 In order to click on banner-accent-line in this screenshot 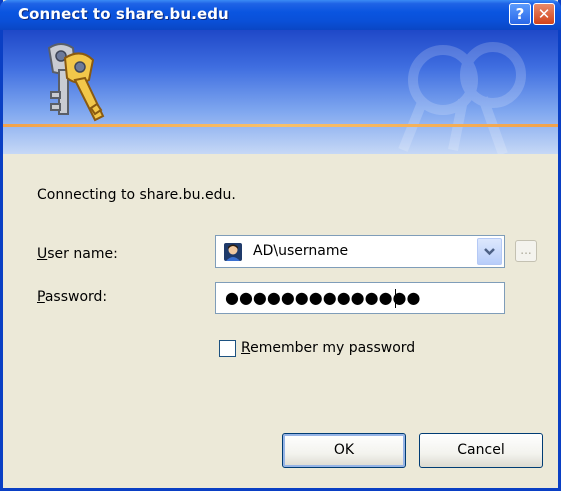, I will do `click(280, 125)`.